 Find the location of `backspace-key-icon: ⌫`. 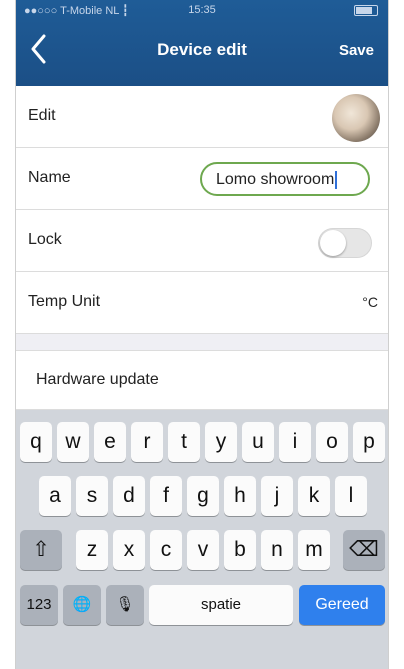

backspace-key-icon: ⌫ is located at coordinates (364, 550).